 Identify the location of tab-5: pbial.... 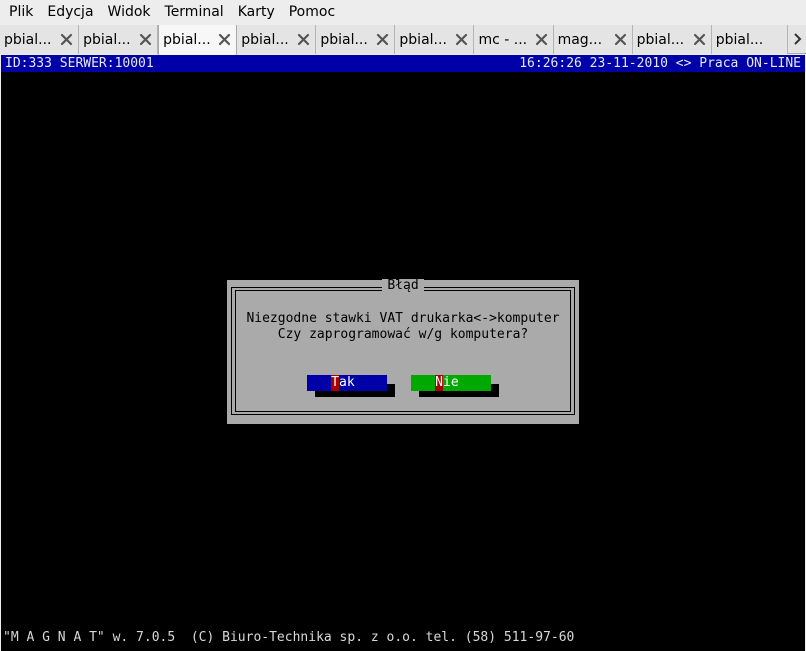
(356, 39).